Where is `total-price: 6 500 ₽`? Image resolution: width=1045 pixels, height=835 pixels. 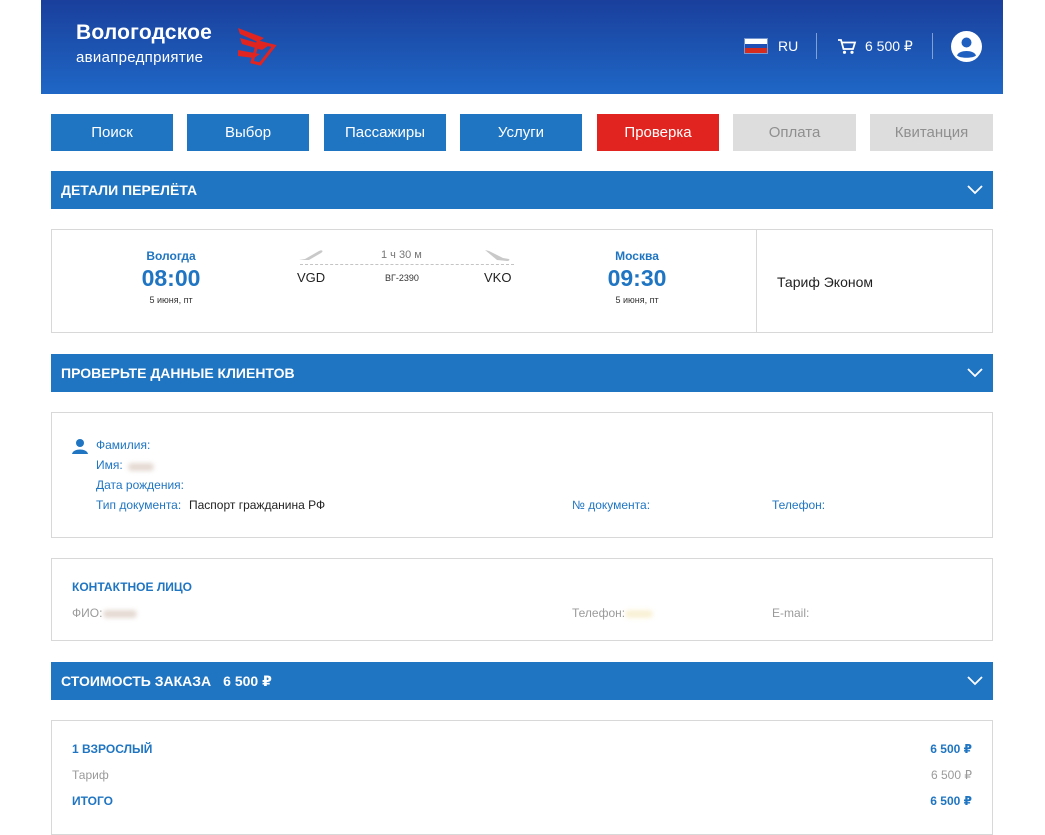 total-price: 6 500 ₽ is located at coordinates (951, 801).